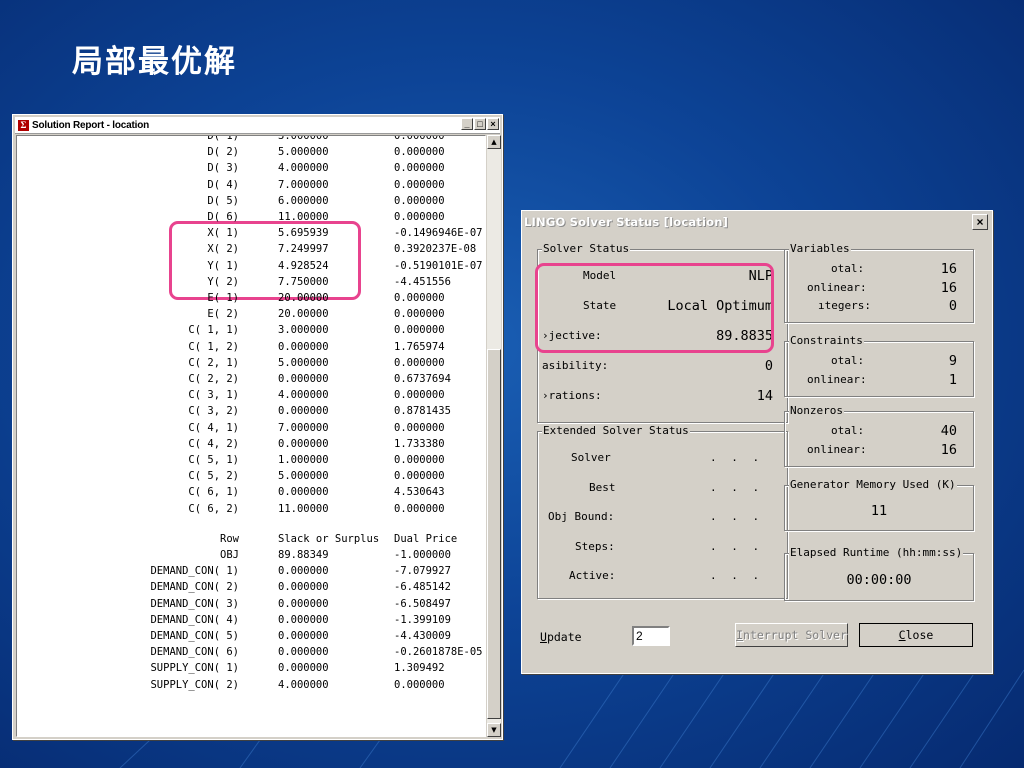  Describe the element at coordinates (251, 364) in the screenshot. I see `variable-row: C( 2, 1) 5.000000 0.000000` at that location.